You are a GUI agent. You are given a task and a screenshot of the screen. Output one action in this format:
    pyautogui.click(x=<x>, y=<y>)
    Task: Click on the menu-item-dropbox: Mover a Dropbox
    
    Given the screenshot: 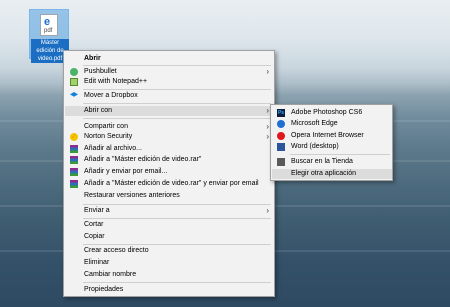 What is the action you would take?
    pyautogui.click(x=169, y=96)
    